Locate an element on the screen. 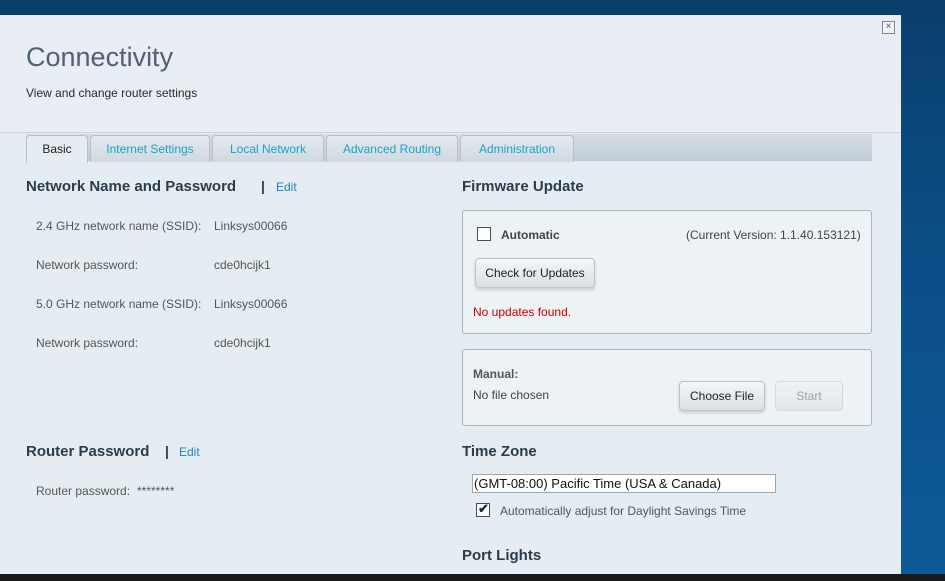  tab-advanced-routing: Advanced Routing is located at coordinates (392, 148).